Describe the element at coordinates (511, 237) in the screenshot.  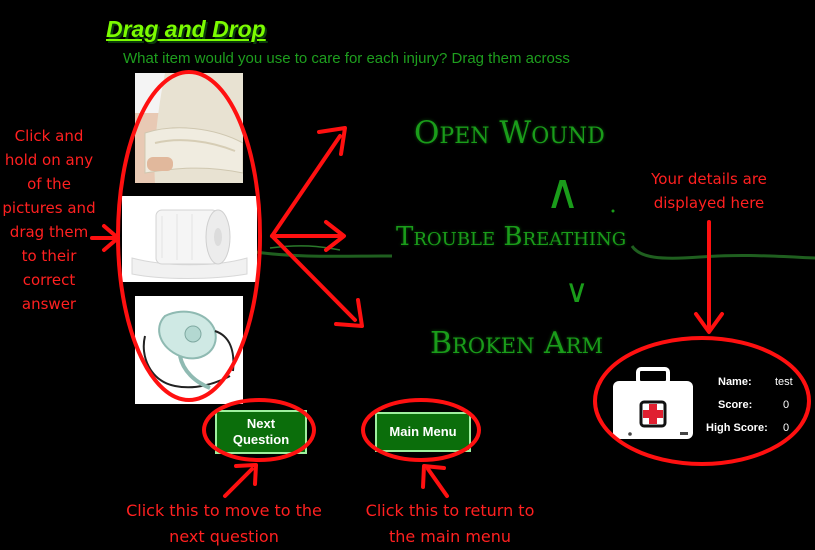
I see `drop-target-option: Trouble Breathing` at that location.